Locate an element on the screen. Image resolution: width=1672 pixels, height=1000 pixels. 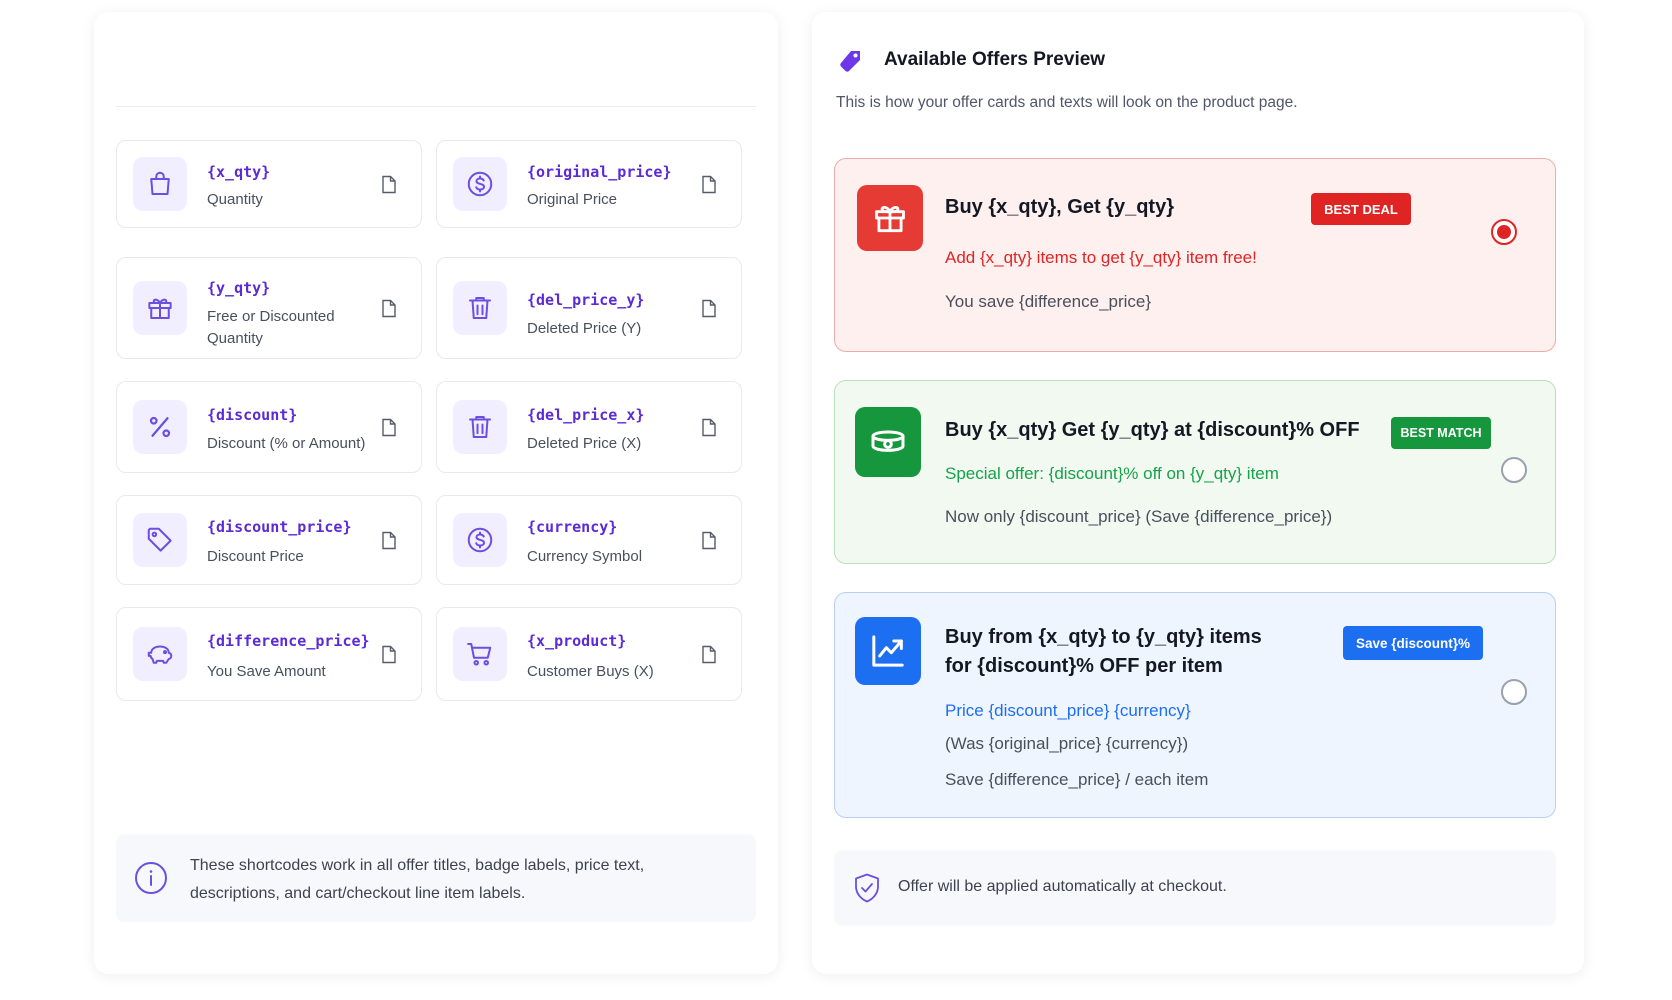
shortcode-code: {original_price} is located at coordinates (599, 172).